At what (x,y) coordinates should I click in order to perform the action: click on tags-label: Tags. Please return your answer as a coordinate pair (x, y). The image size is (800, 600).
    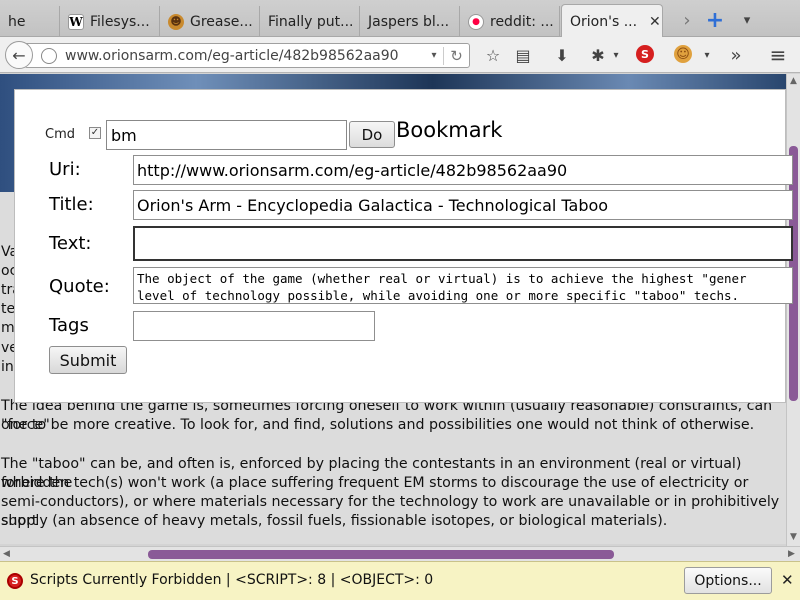
    Looking at the image, I should click on (69, 325).